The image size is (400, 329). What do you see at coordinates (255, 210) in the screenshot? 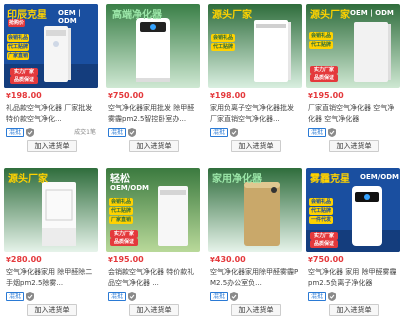
I see `product-image: 家用净化器` at bounding box center [255, 210].